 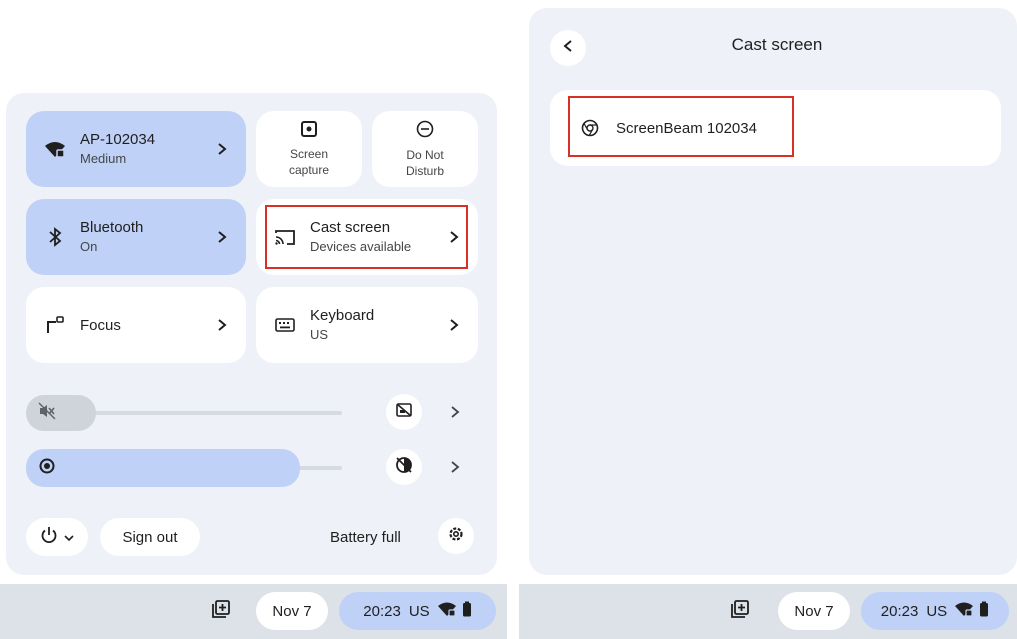 I want to click on focus-tile: Focus, so click(x=136, y=325).